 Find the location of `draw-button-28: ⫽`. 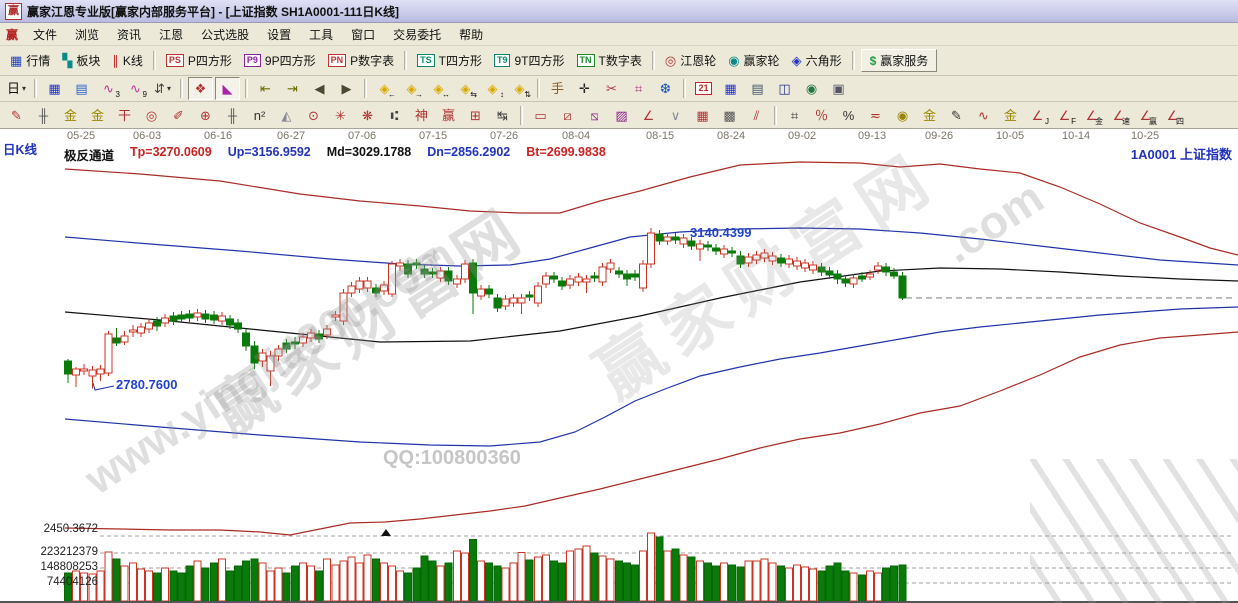

draw-button-28: ⫽ is located at coordinates (756, 115).